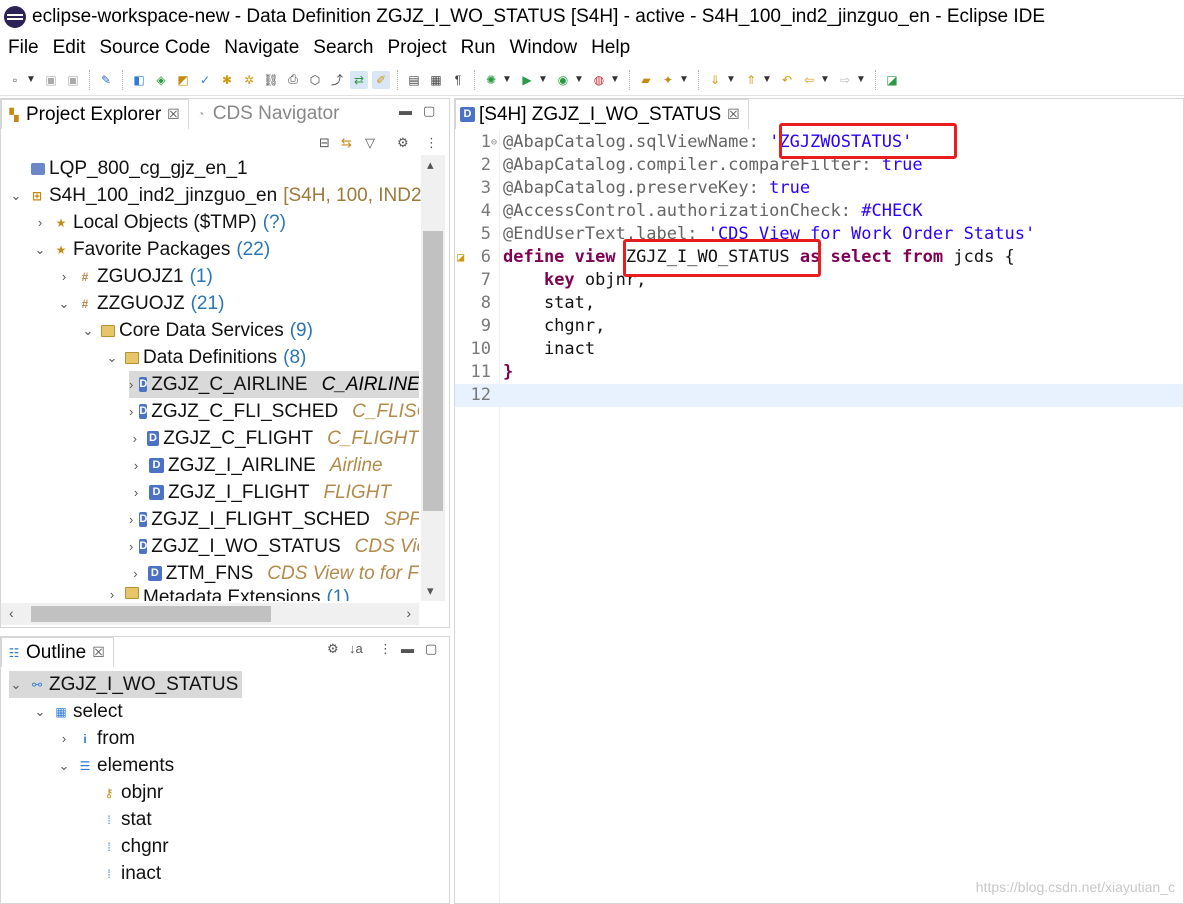 Image resolution: width=1184 pixels, height=904 pixels. What do you see at coordinates (494, 142) in the screenshot?
I see `fold-icon: ⊖` at bounding box center [494, 142].